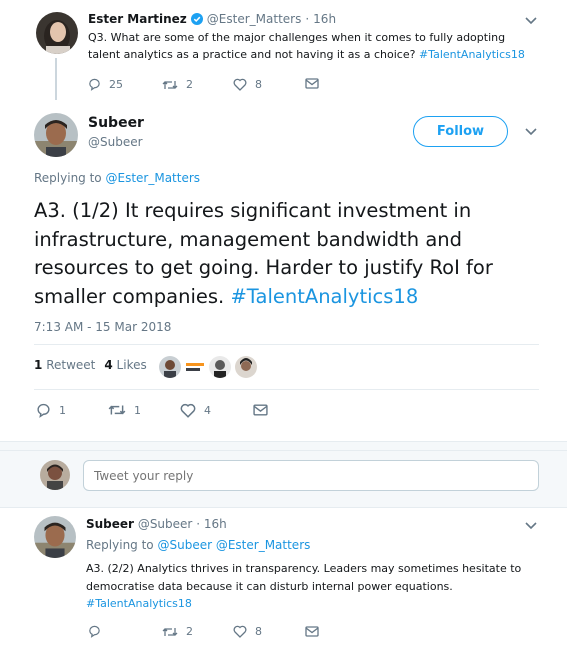 This screenshot has width=567, height=645. I want to click on reply-action, so click(94, 631).